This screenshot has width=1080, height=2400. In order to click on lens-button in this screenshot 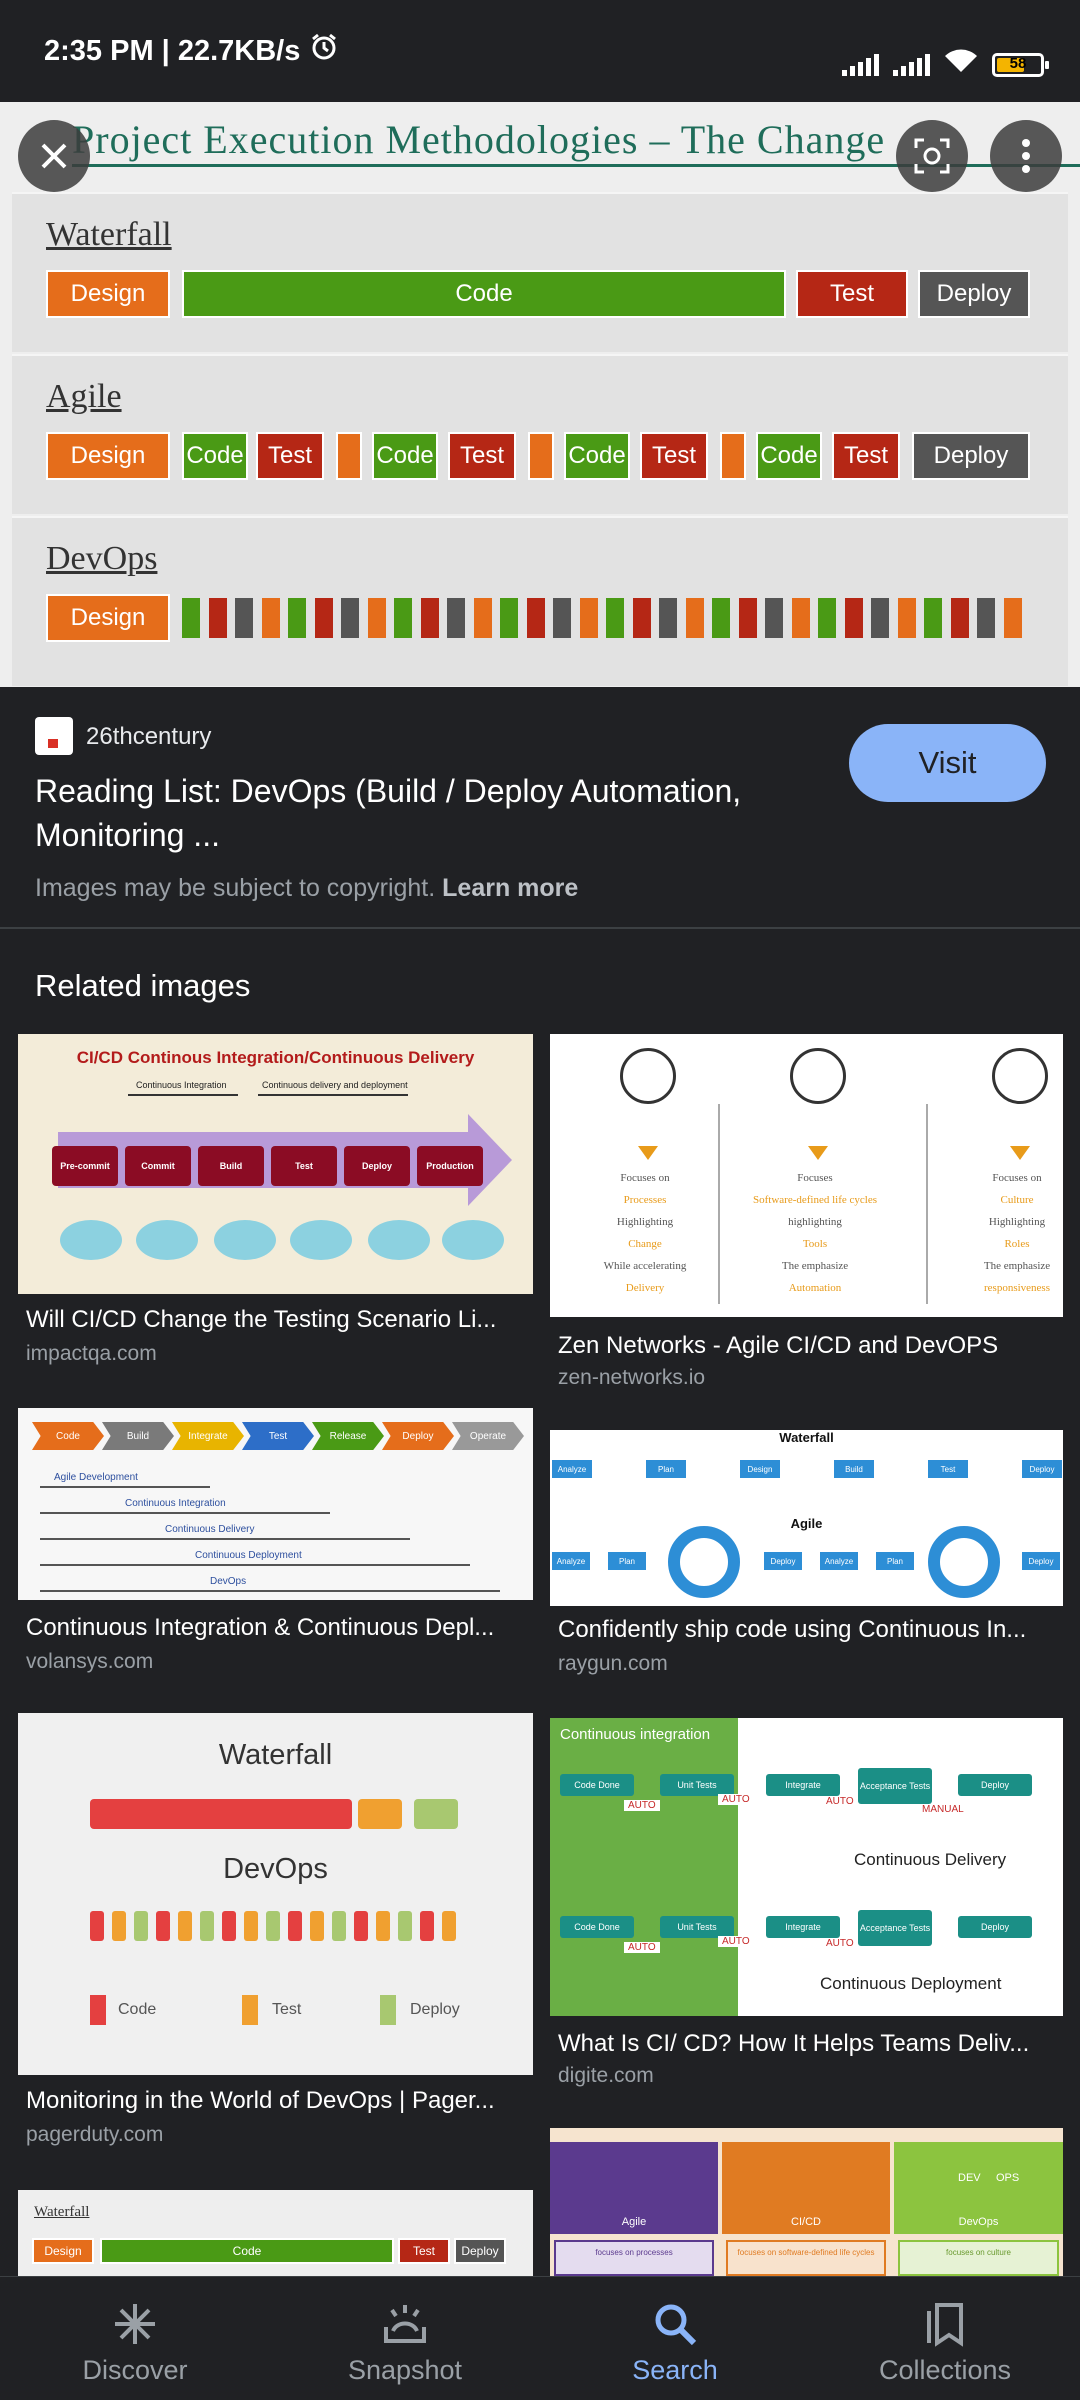, I will do `click(932, 156)`.